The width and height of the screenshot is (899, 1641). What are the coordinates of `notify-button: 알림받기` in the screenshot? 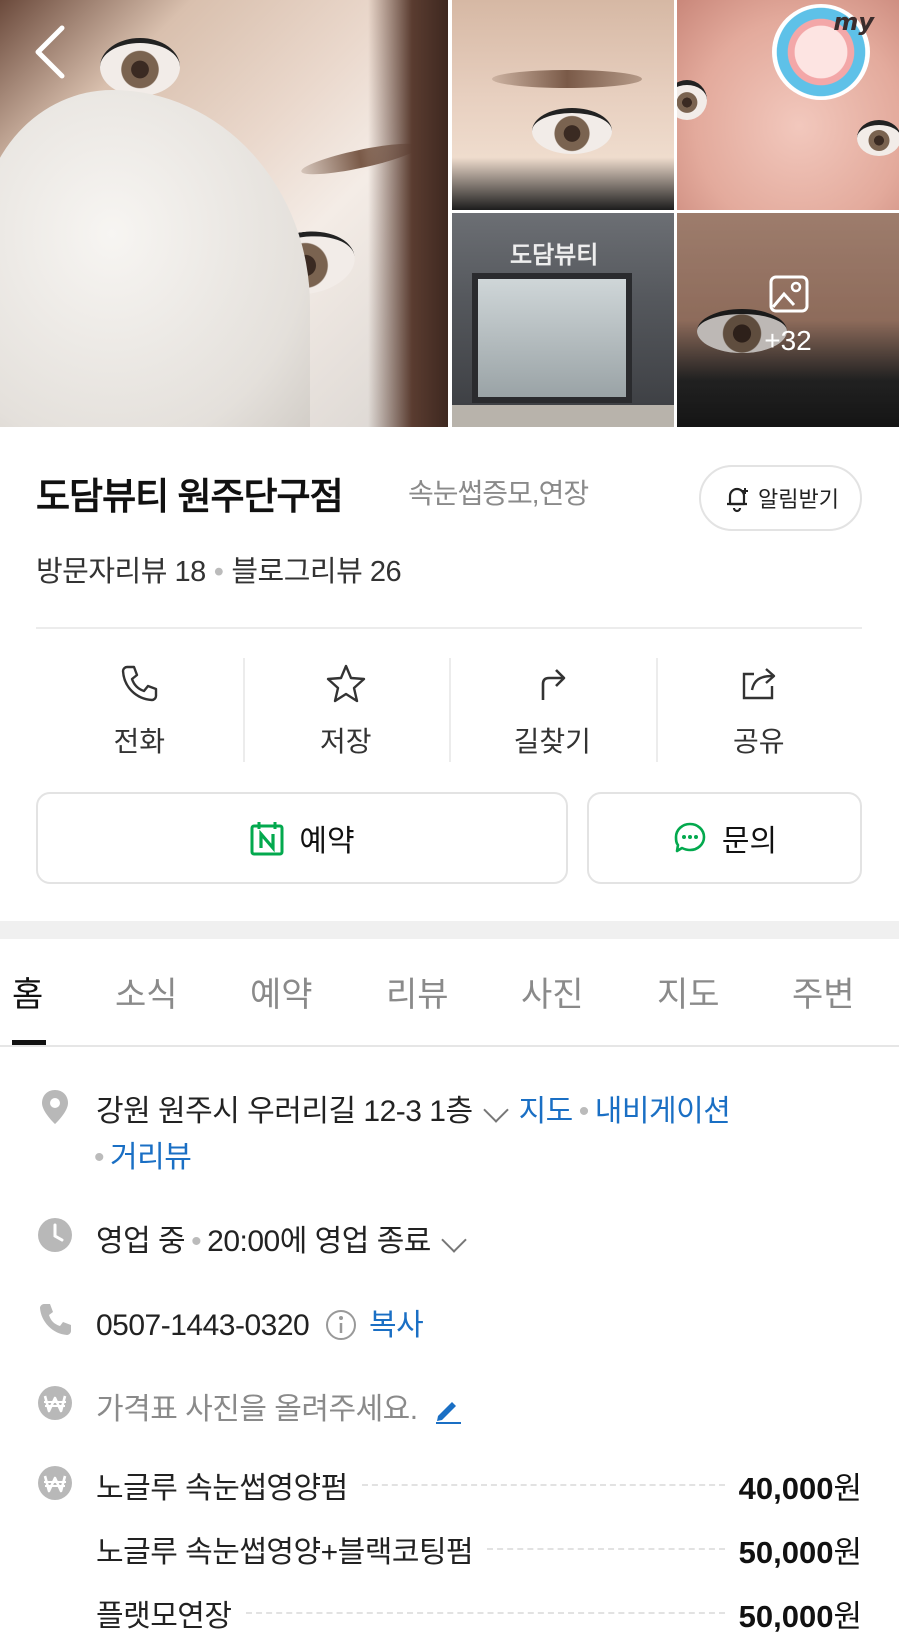 It's located at (780, 498).